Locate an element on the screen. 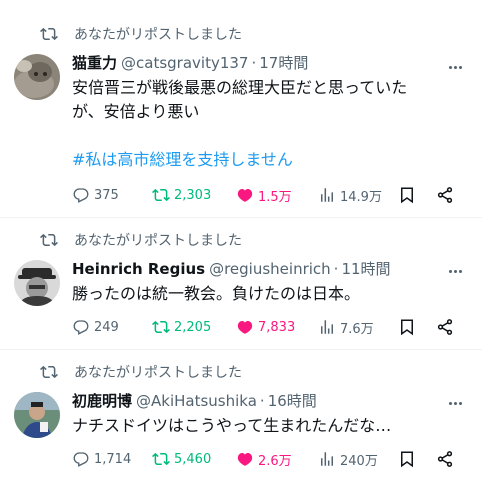  display-name: Heinrich Regius is located at coordinates (138, 269).